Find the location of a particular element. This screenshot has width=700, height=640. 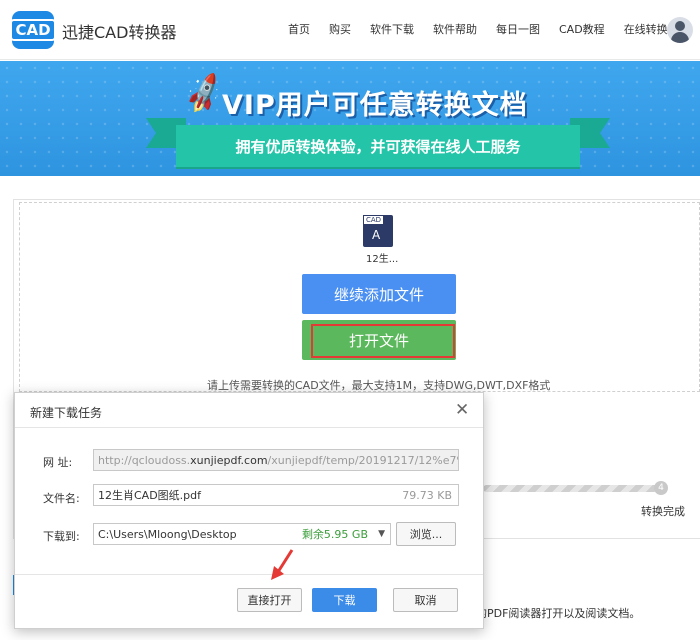

brand-name: 迅捷CAD转换器 is located at coordinates (119, 31).